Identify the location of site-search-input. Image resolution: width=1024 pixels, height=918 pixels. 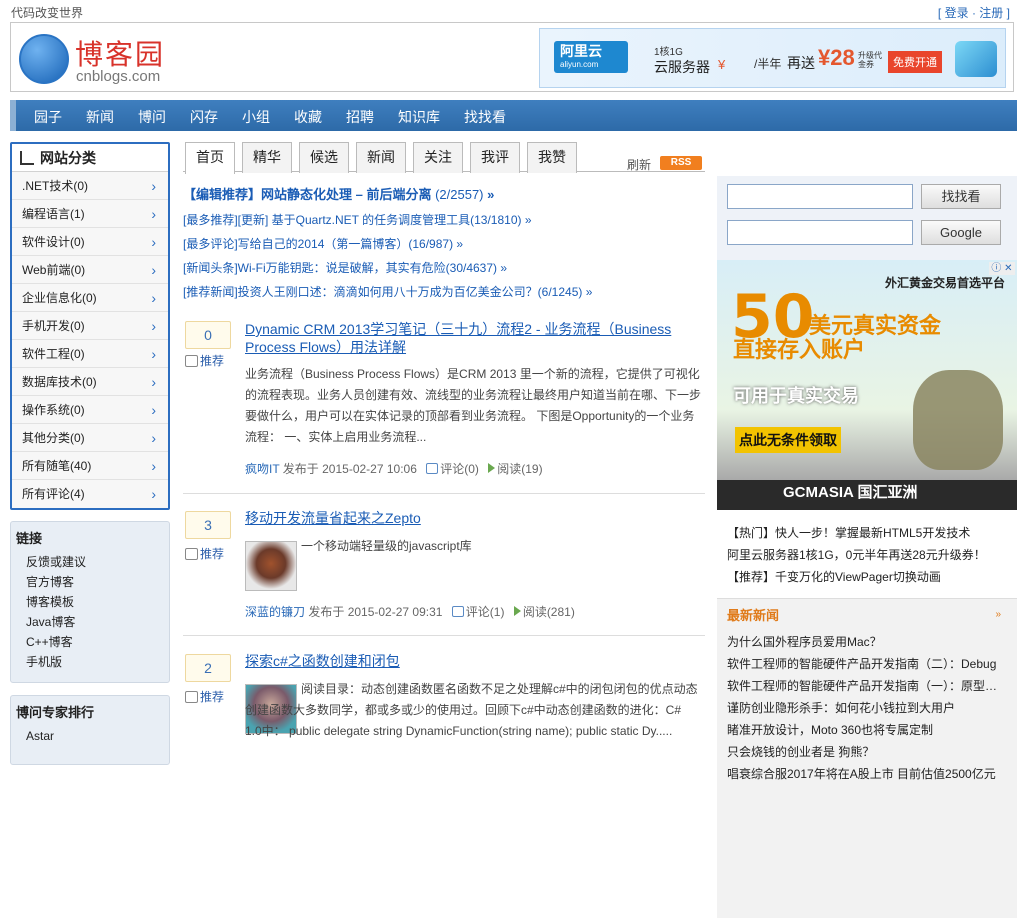
(820, 196).